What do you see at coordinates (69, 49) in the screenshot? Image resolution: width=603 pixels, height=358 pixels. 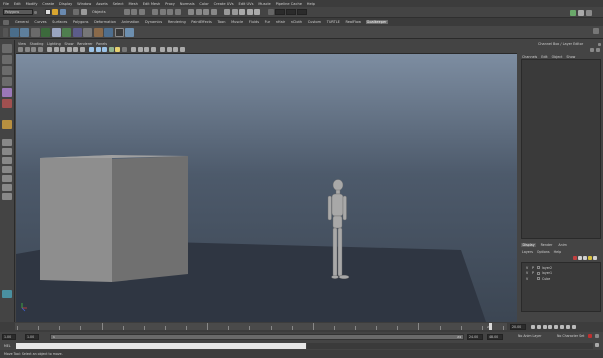 I see `gate-mask-icon` at bounding box center [69, 49].